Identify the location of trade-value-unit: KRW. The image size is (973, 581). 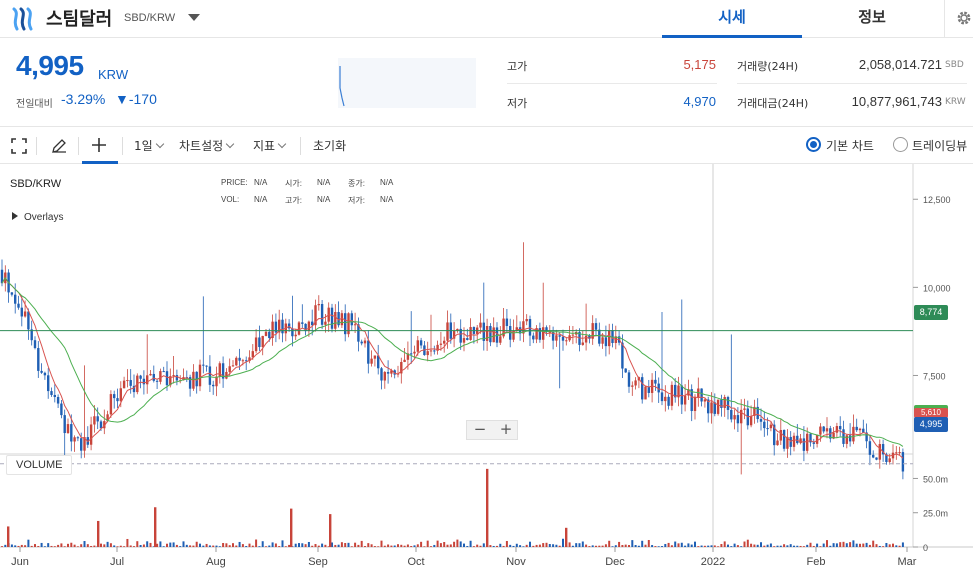
(955, 102).